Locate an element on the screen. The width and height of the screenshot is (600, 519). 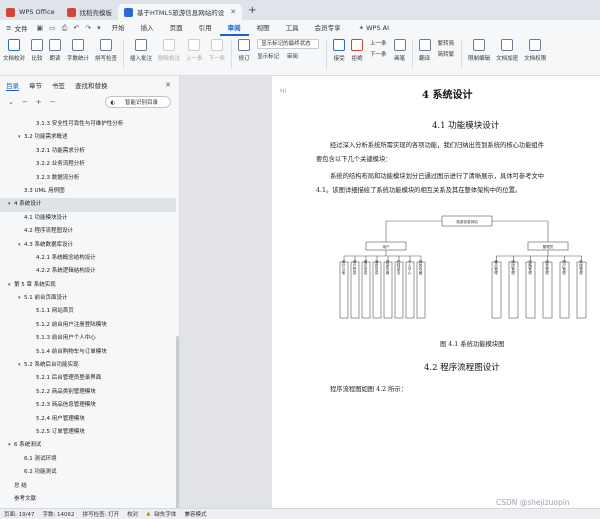
remove-icon: − is located at coordinates (53, 102).